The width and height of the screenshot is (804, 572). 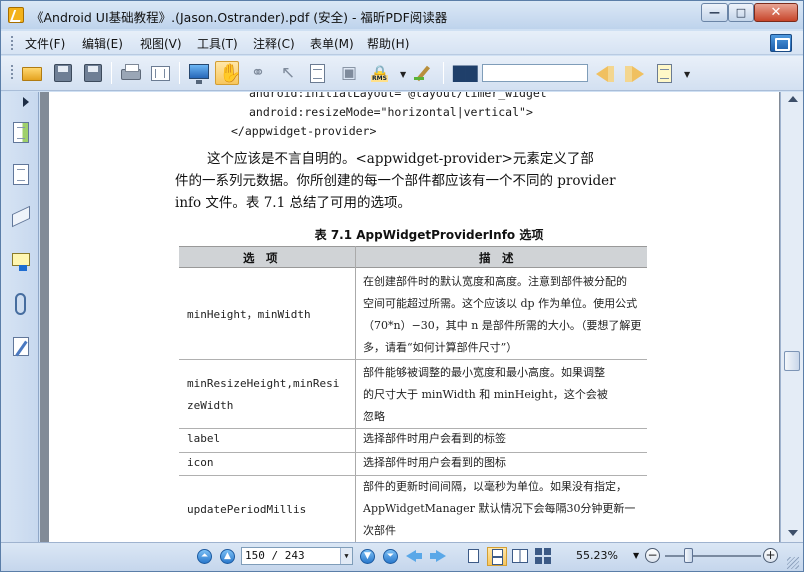 I want to click on continuous-facing-icon, so click(x=543, y=556).